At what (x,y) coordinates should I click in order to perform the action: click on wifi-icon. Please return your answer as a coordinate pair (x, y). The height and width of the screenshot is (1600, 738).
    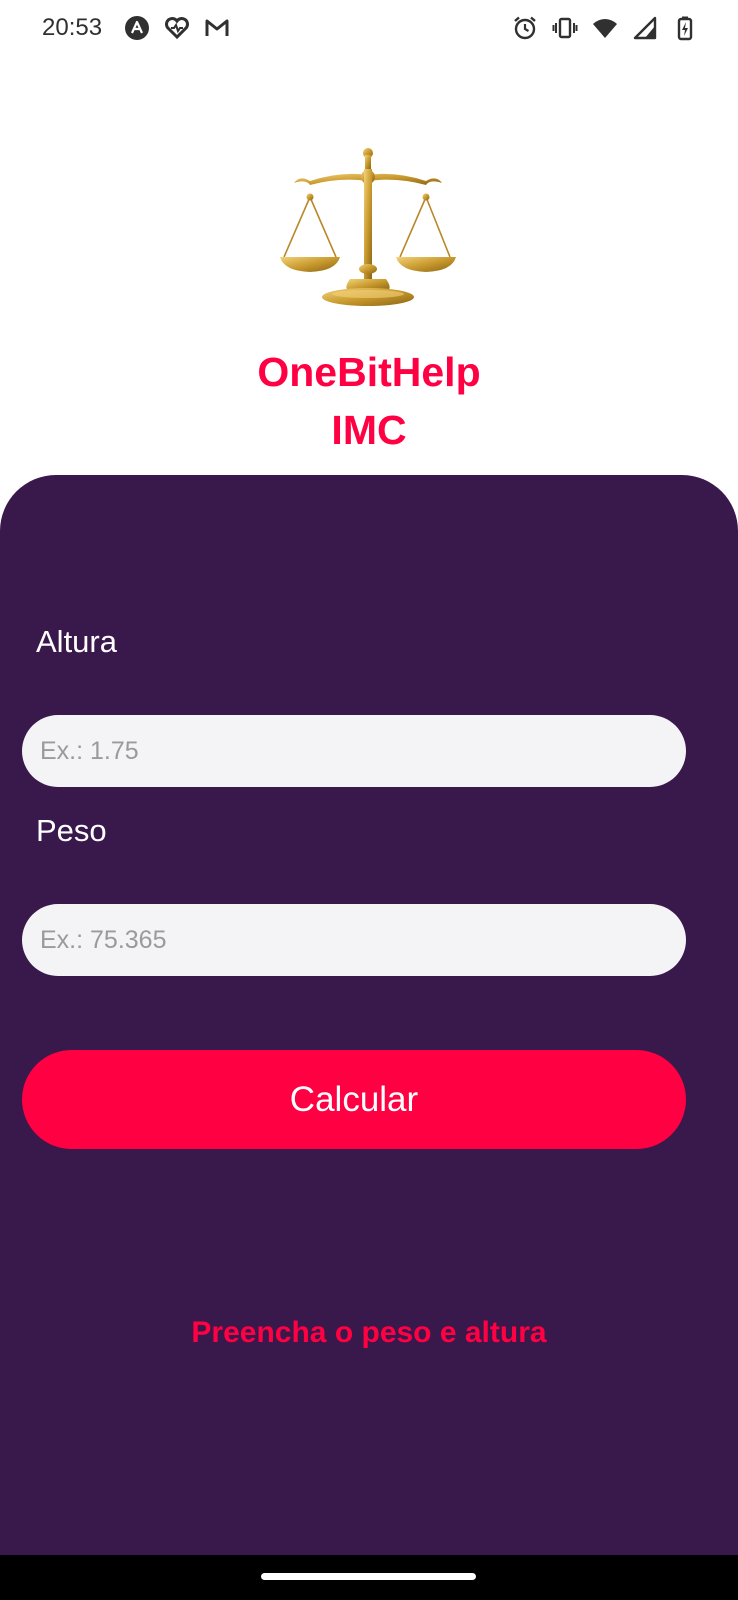
    Looking at the image, I should click on (605, 28).